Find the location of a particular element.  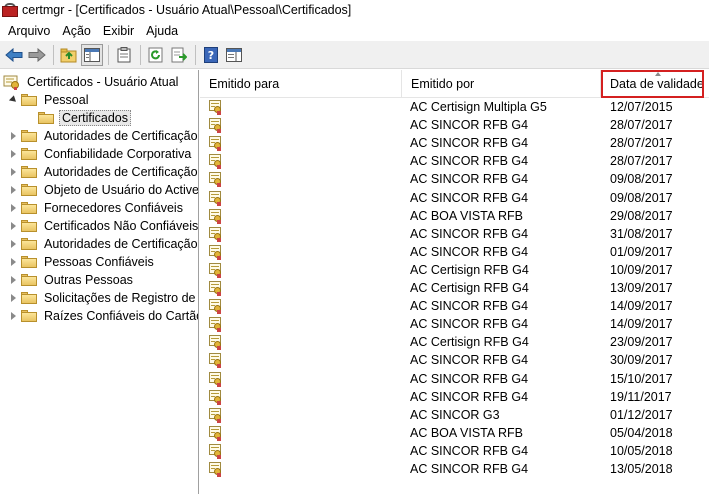

table-row: AC Certisign RFB G4 10/09/2017 is located at coordinates (454, 270).